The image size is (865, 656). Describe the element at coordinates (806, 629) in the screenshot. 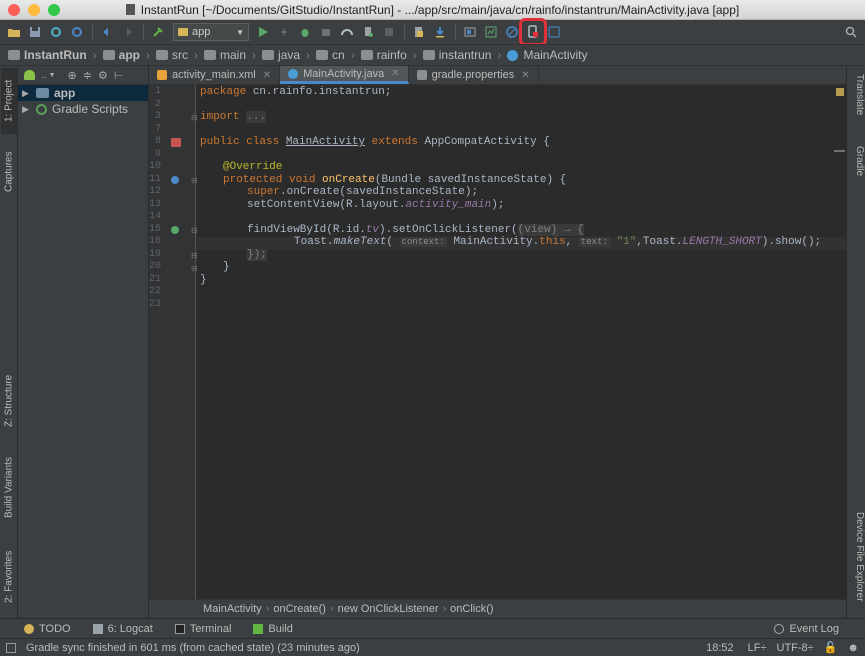

I see `tool-event-log: Event Log` at that location.